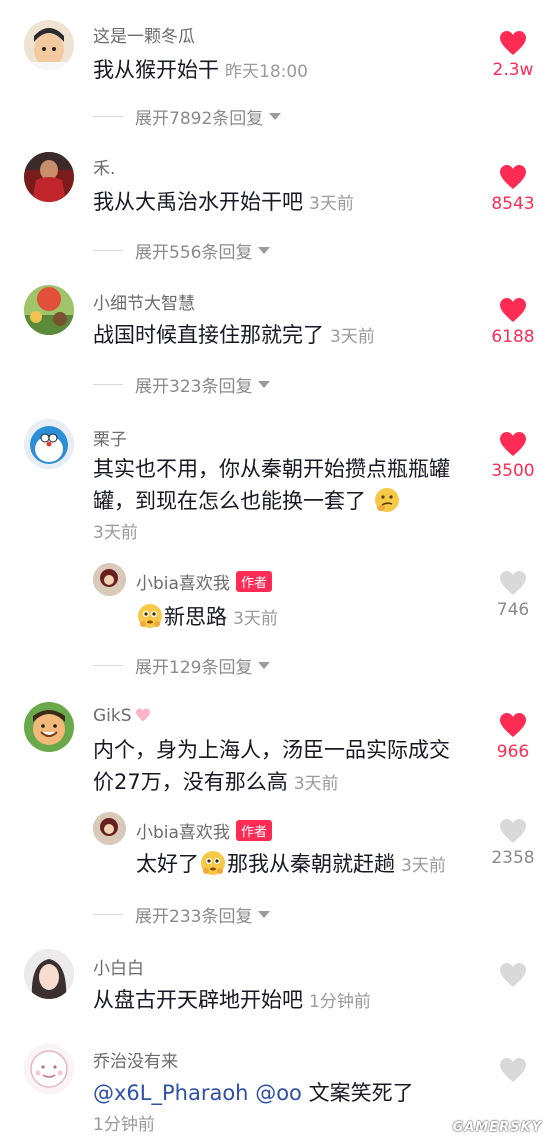 The width and height of the screenshot is (550, 1141). What do you see at coordinates (171, 1093) in the screenshot?
I see `mention-link: @x6L_Pharaoh` at bounding box center [171, 1093].